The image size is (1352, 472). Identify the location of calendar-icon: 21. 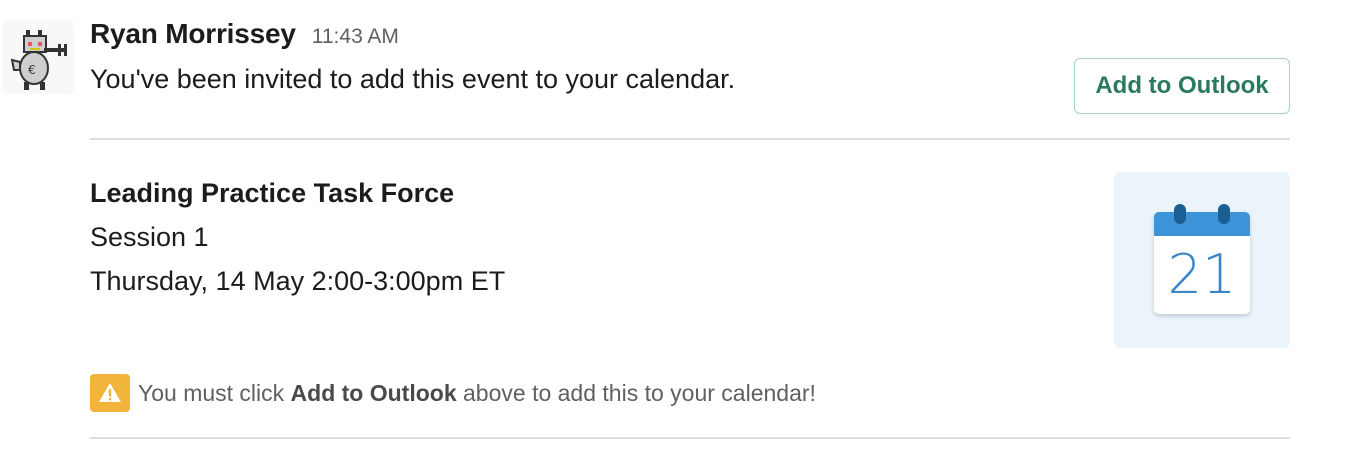
(1202, 259).